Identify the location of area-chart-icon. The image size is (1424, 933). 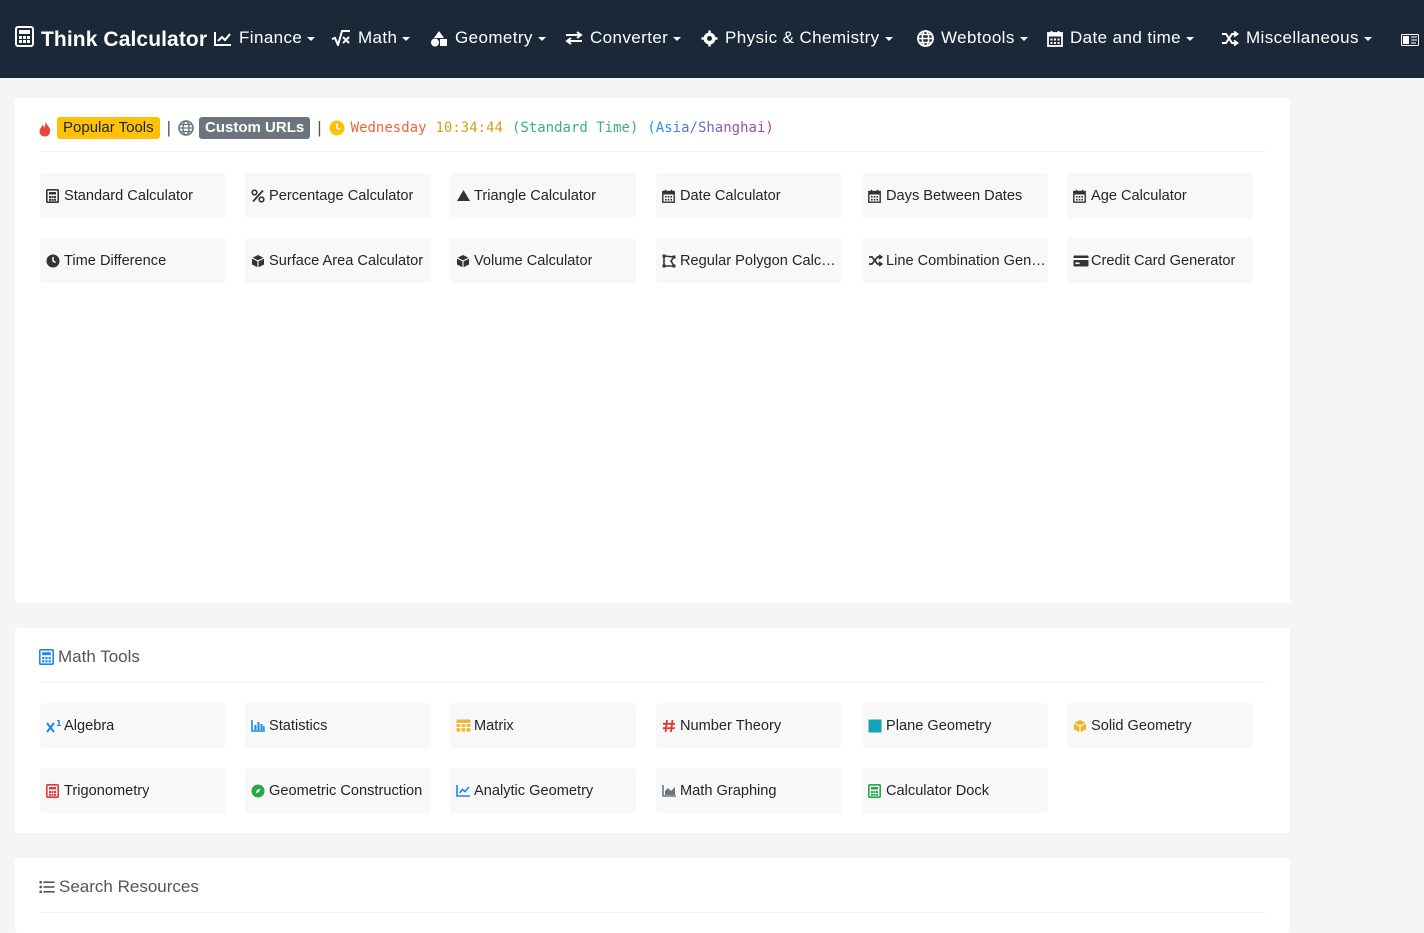
(670, 790).